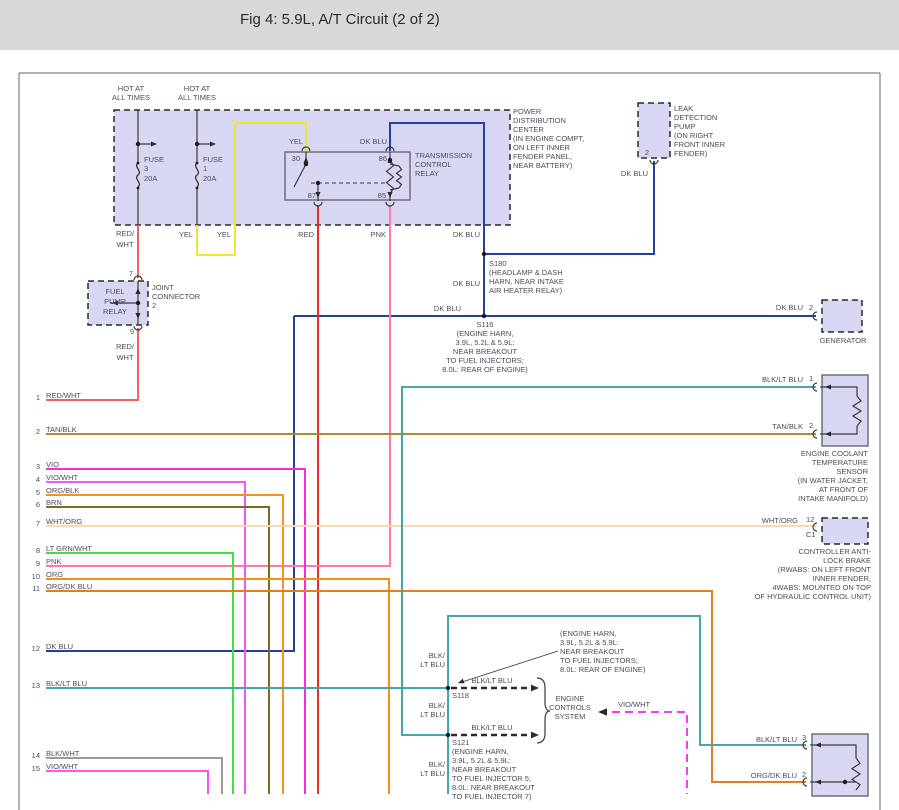  I want to click on box-controller-antilock-brake, so click(845, 531).